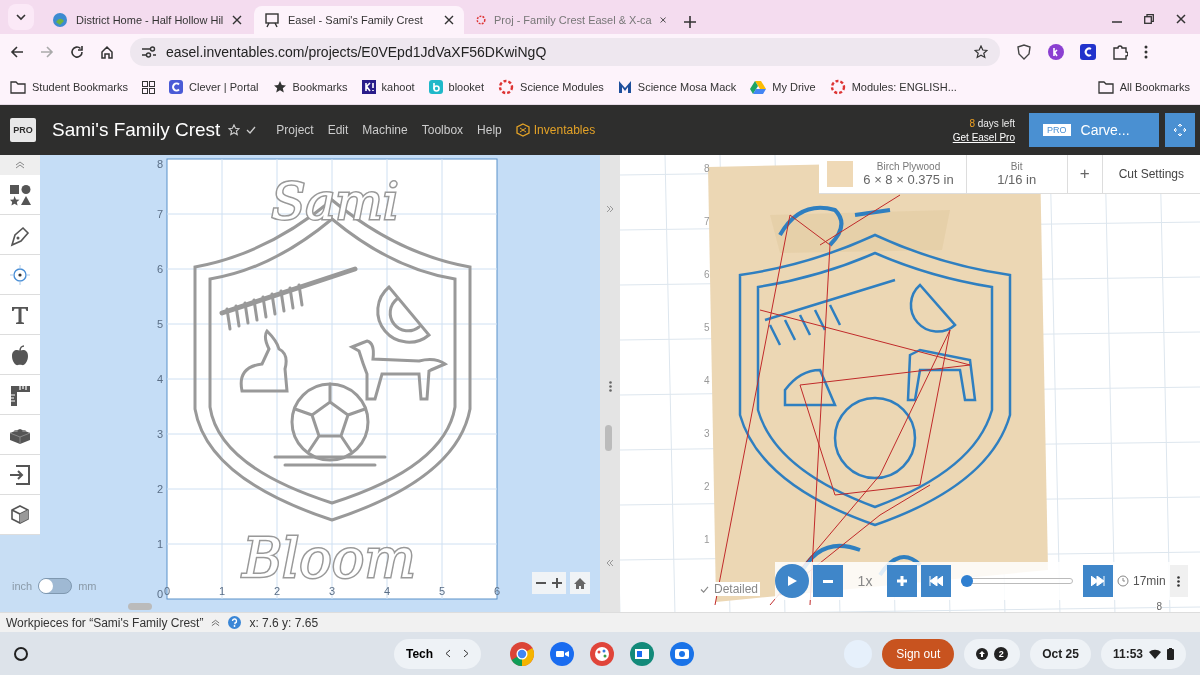 This screenshot has height=675, width=1200. What do you see at coordinates (20, 274) in the screenshot?
I see `target-icon` at bounding box center [20, 274].